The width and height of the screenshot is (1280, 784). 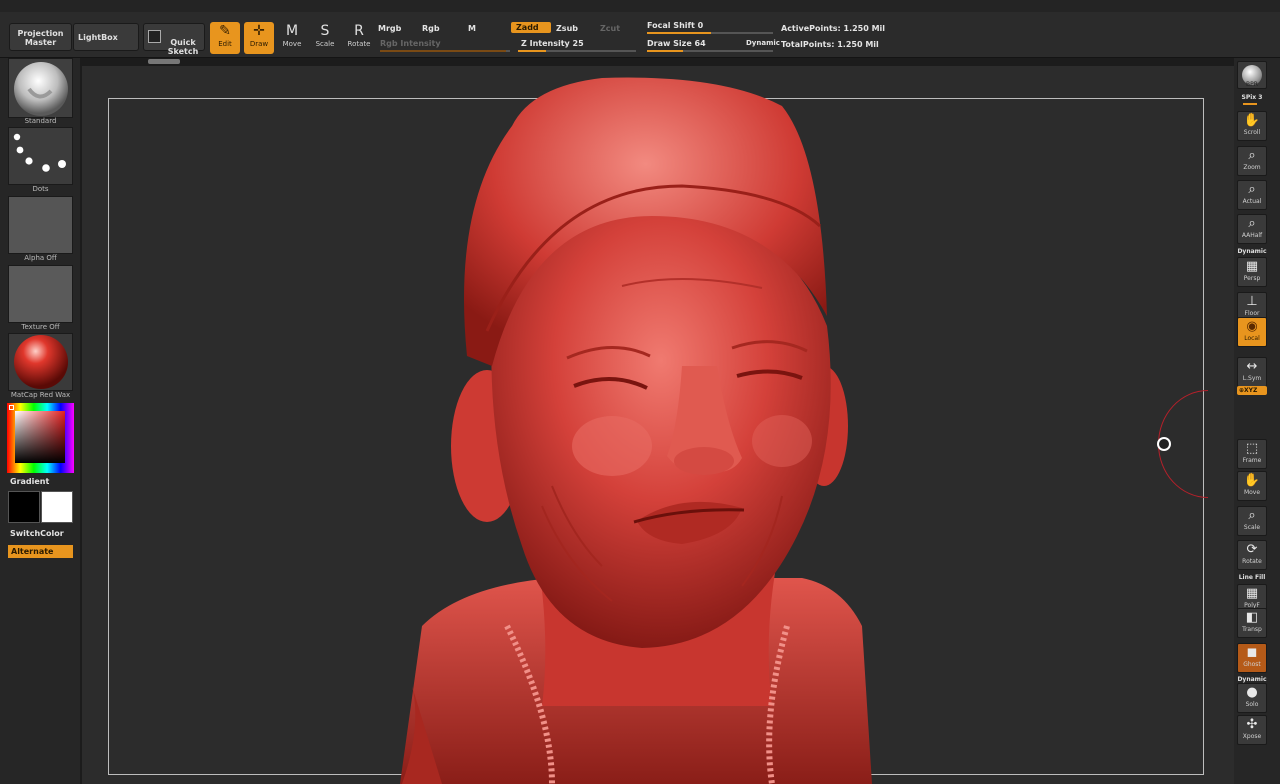 I want to click on z-intensity-slider, so click(x=577, y=51).